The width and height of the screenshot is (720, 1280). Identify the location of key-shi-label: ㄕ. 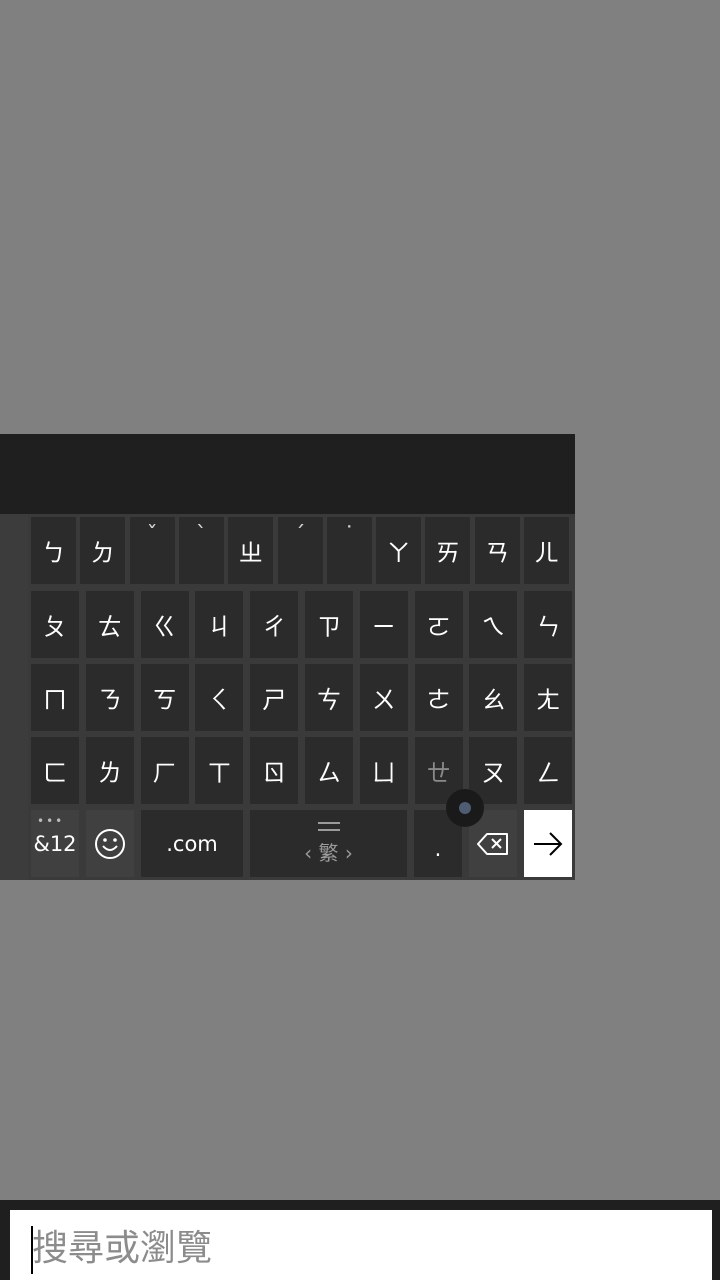
(274, 700).